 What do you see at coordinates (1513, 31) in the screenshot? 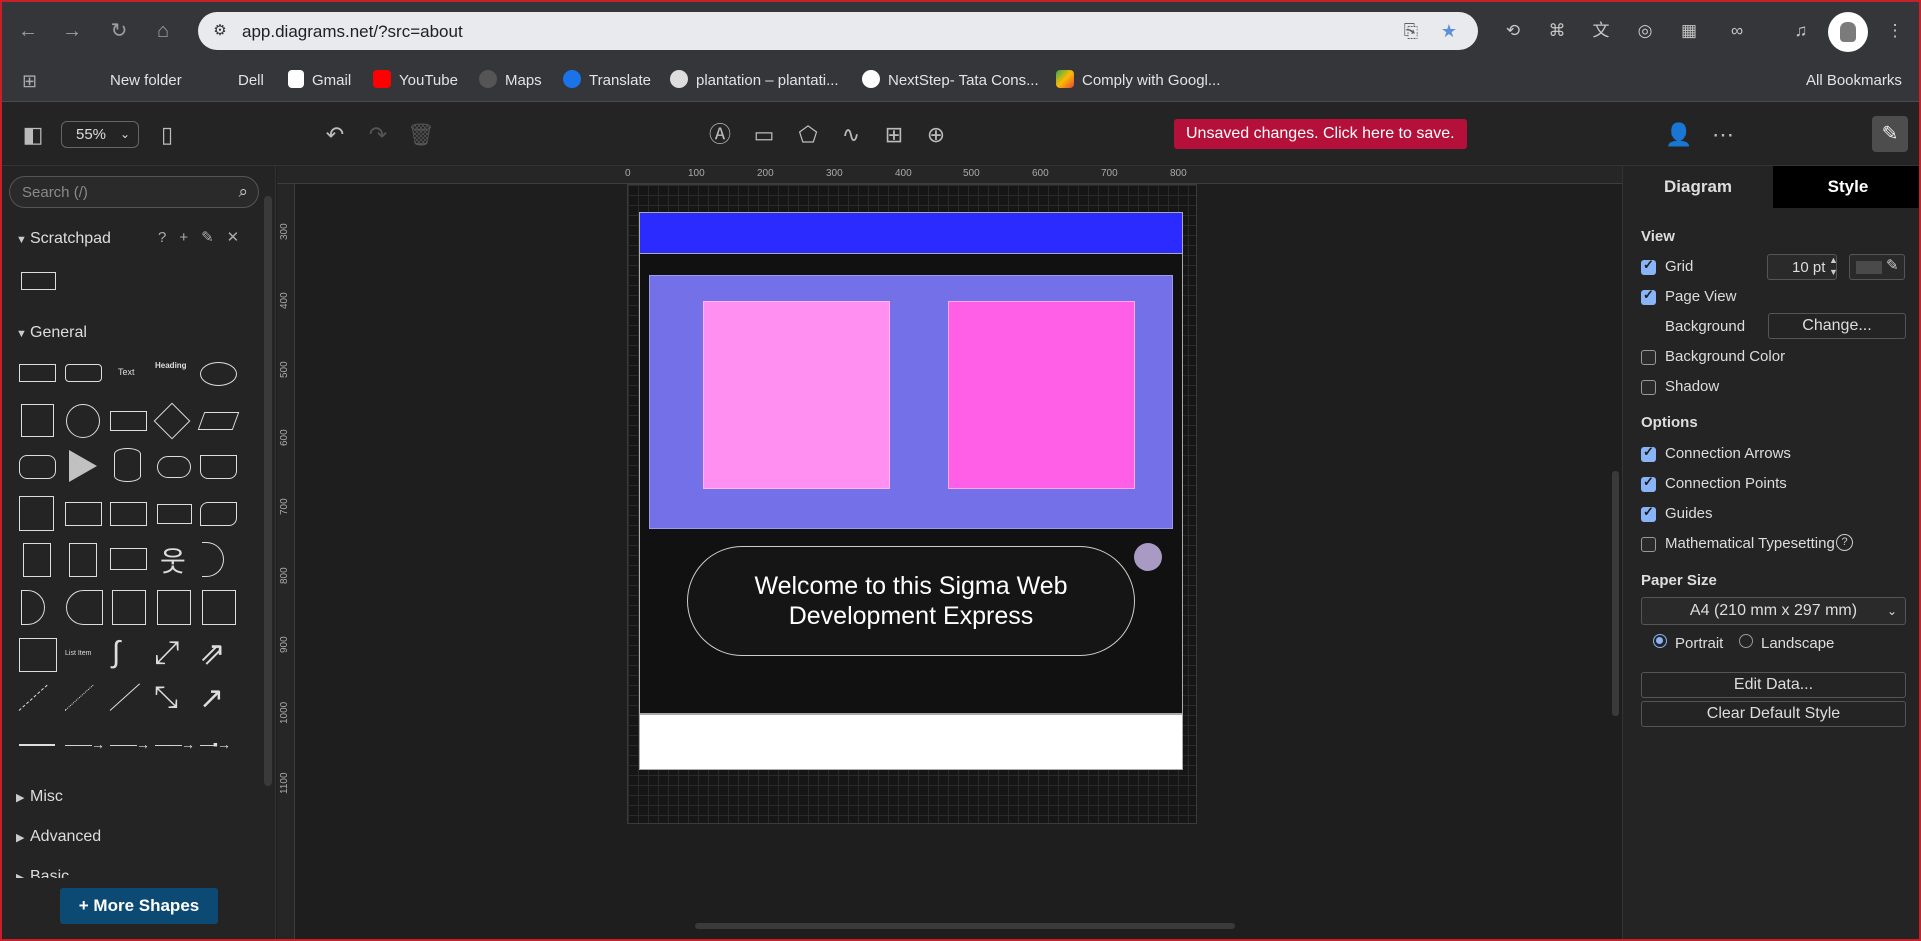
I see `history-icon: ⟲` at bounding box center [1513, 31].